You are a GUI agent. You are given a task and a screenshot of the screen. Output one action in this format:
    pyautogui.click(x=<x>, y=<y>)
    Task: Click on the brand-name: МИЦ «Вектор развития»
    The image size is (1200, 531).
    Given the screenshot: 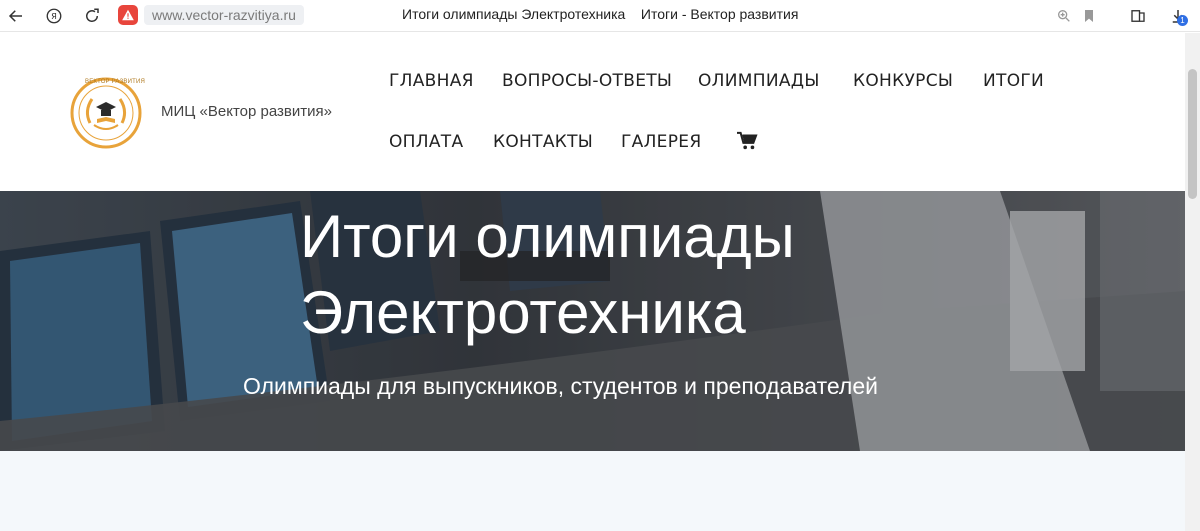 What is the action you would take?
    pyautogui.click(x=246, y=111)
    